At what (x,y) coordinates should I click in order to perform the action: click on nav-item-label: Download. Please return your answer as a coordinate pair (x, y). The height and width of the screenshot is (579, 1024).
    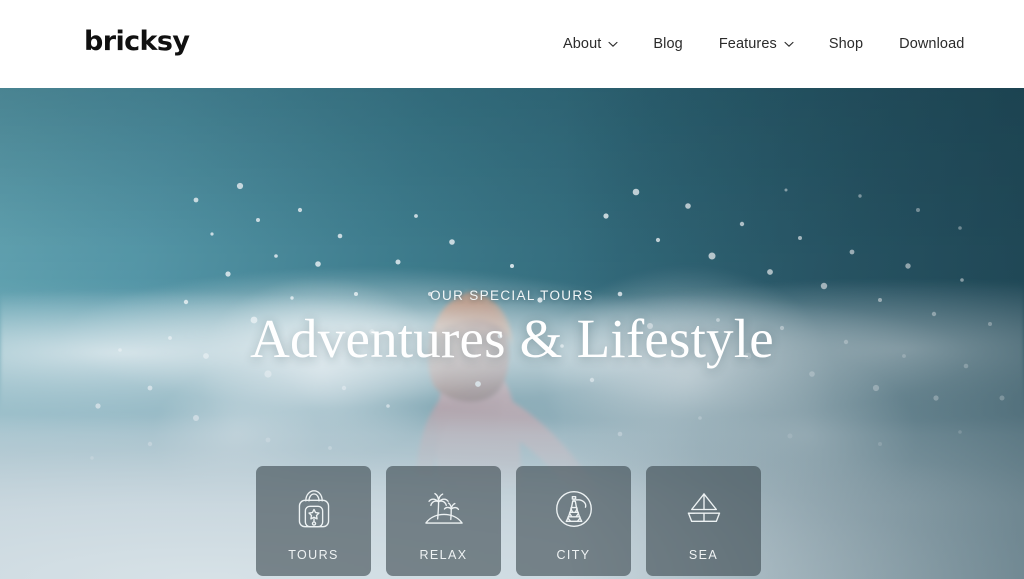
    Looking at the image, I should click on (932, 44).